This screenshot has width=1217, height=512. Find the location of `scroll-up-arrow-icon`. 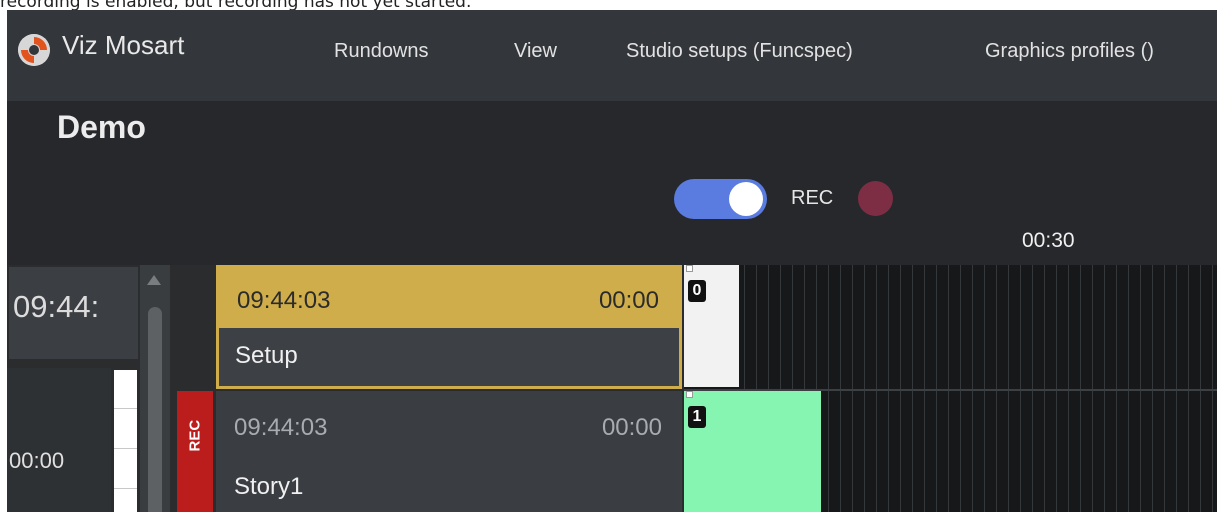

scroll-up-arrow-icon is located at coordinates (154, 280).